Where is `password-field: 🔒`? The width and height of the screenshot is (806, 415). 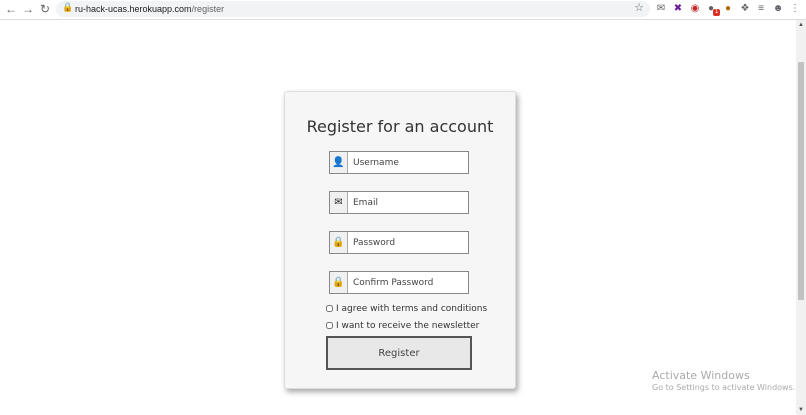
password-field: 🔒 is located at coordinates (401, 242).